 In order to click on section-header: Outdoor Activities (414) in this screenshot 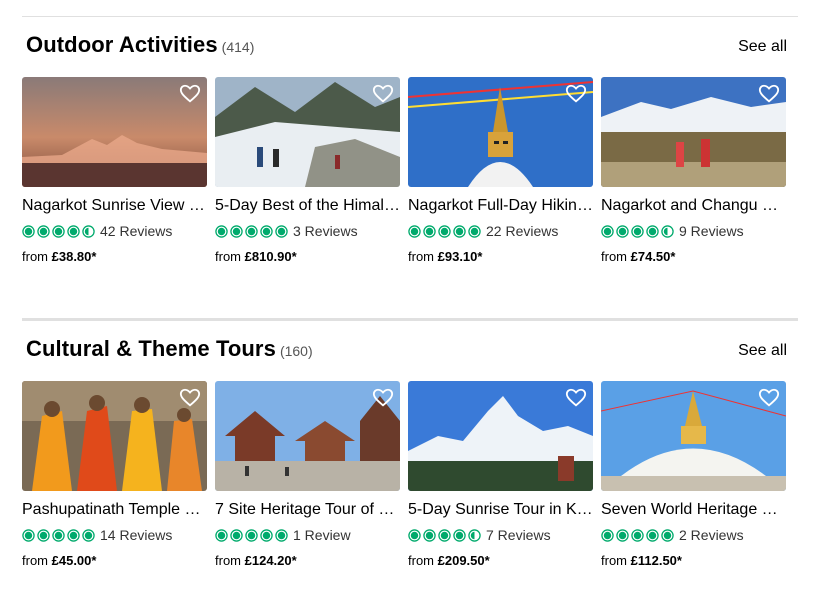, I will do `click(140, 48)`.